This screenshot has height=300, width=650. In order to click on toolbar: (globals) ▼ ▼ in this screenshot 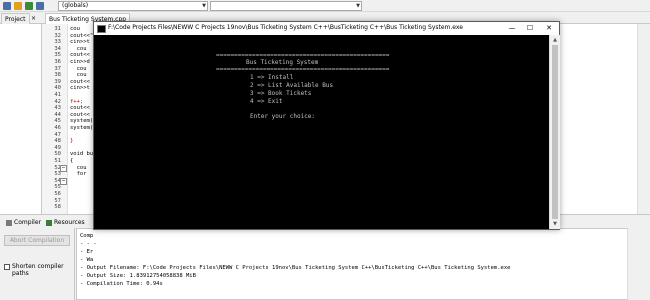, I will do `click(325, 6)`.